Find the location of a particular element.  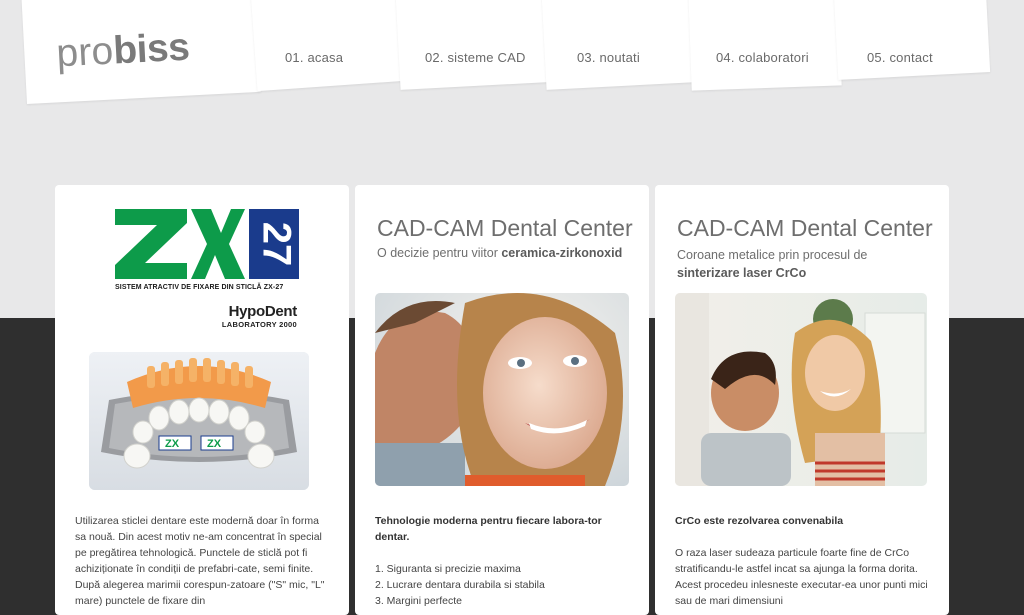

brand-name: HypoDent is located at coordinates (263, 311).